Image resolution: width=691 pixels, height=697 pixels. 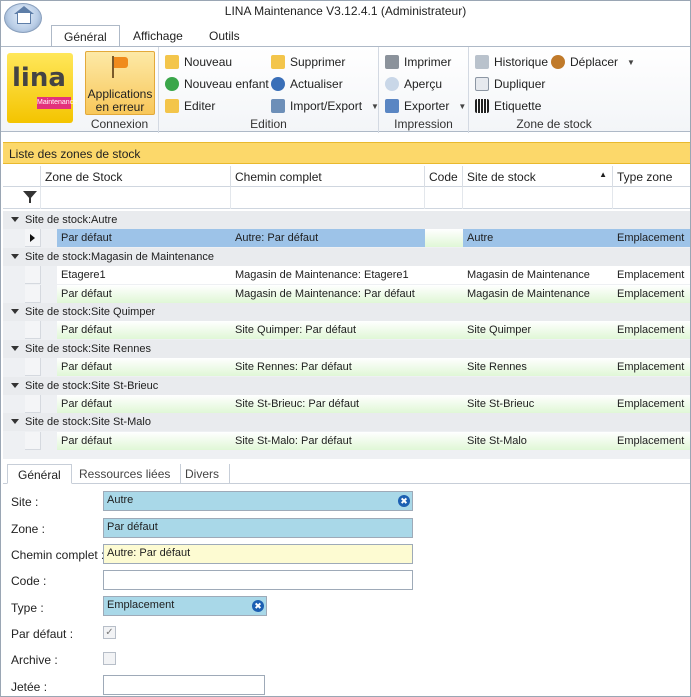 I want to click on tab-divers: Divers, so click(x=203, y=474).